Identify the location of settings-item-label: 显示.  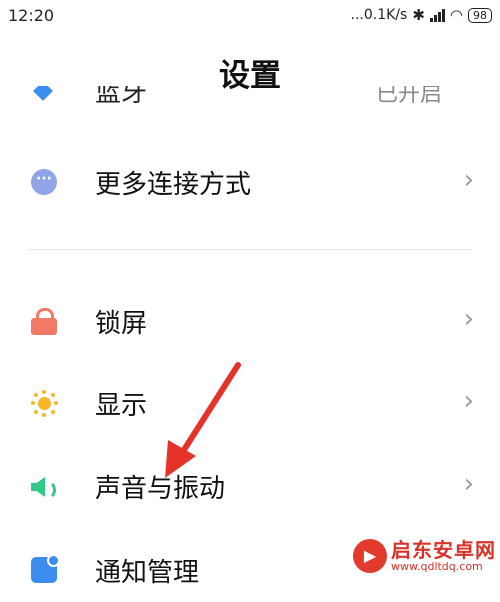
(121, 406).